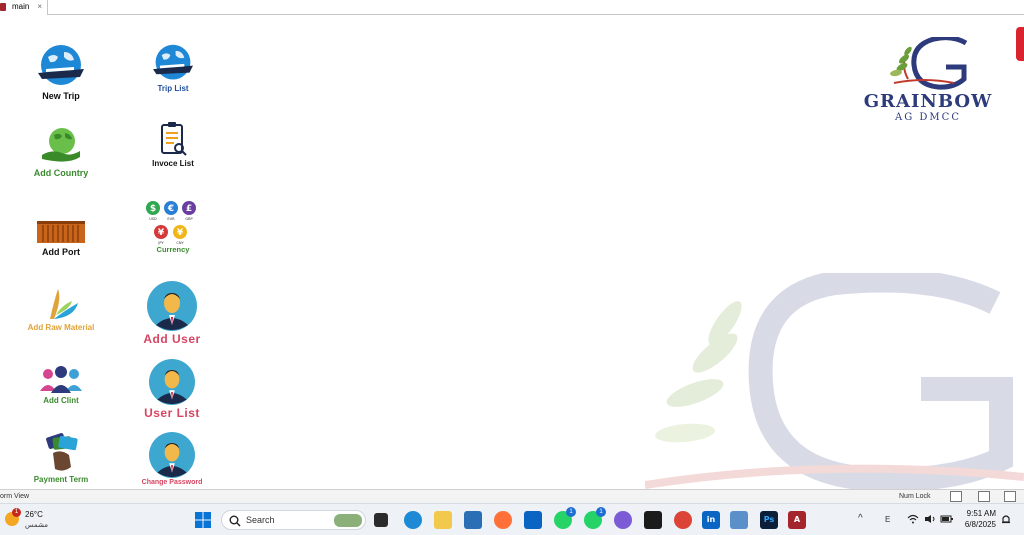 This screenshot has width=1024, height=535. I want to click on add-country-button: Add Country, so click(61, 151).